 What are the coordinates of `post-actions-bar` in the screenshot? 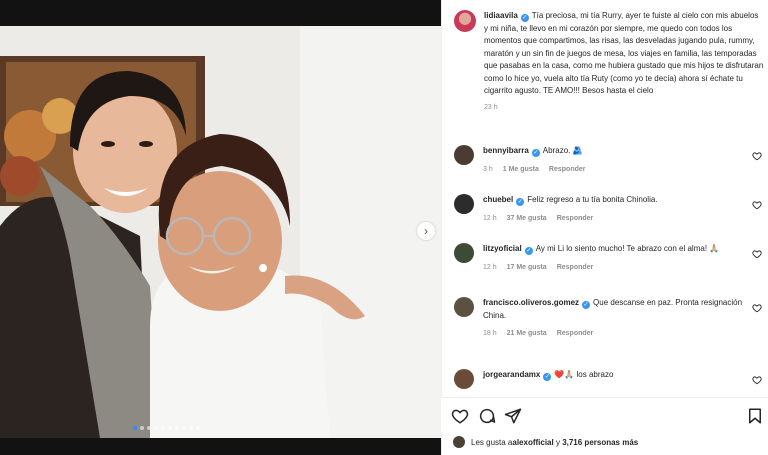 It's located at (604, 414).